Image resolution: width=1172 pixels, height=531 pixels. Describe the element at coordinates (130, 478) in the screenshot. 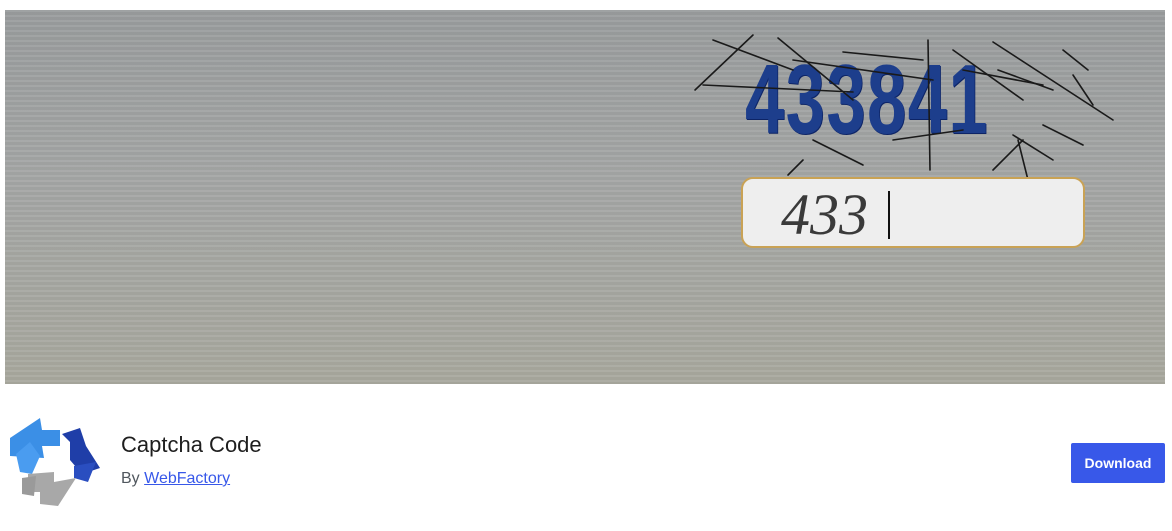

I see `by-label: By` at that location.